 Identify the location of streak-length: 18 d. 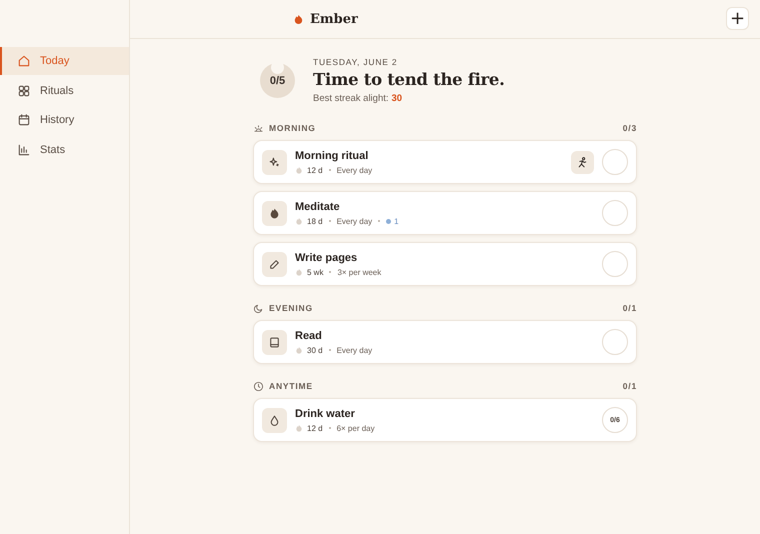
(315, 221).